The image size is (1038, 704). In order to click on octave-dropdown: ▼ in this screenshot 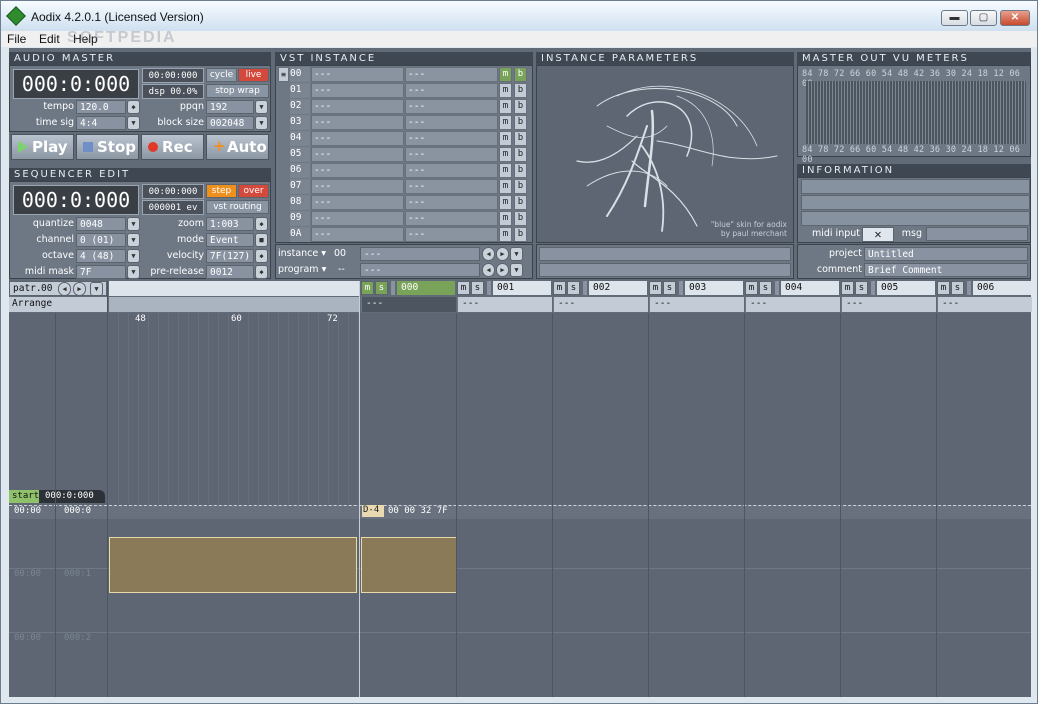, I will do `click(133, 256)`.